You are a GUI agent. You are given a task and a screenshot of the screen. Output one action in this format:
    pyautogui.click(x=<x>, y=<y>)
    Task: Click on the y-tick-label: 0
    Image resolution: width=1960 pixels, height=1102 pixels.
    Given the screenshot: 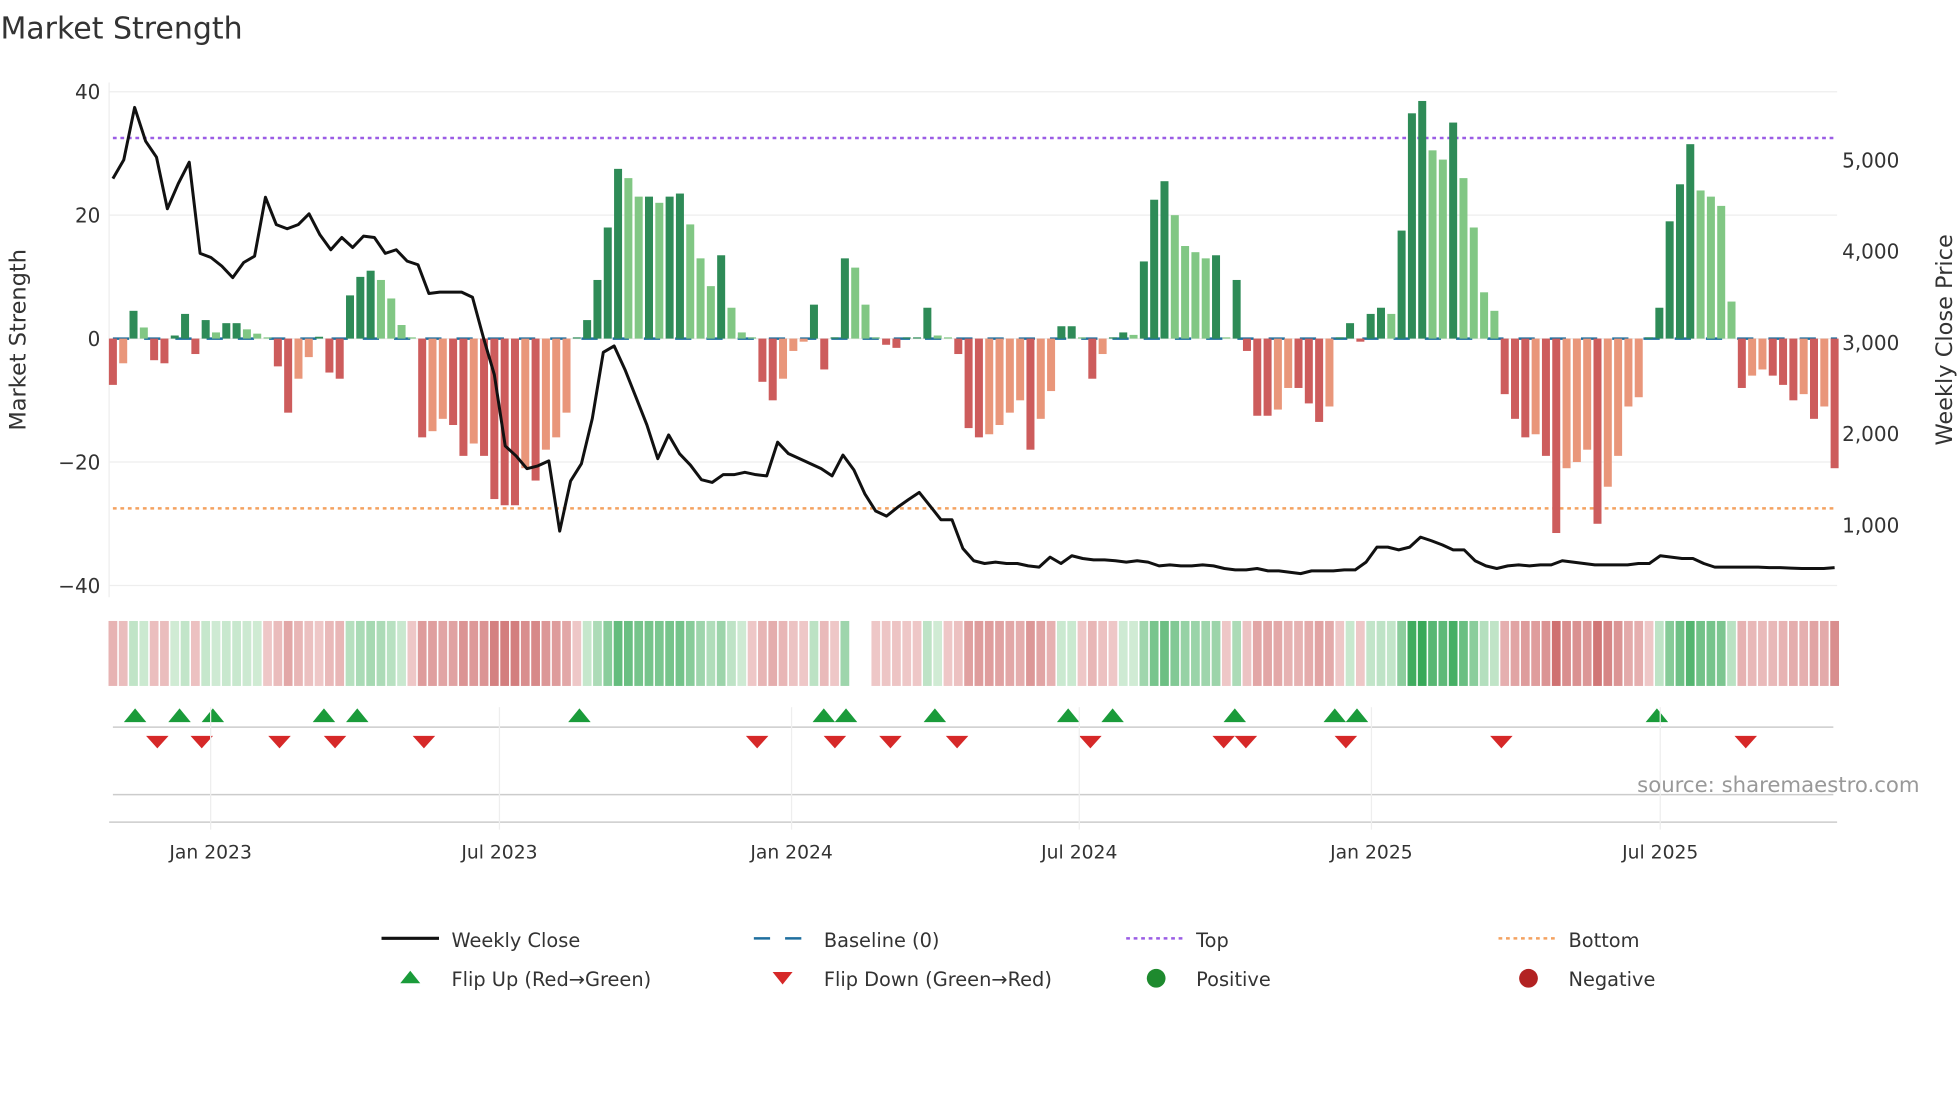 What is the action you would take?
    pyautogui.click(x=94, y=339)
    